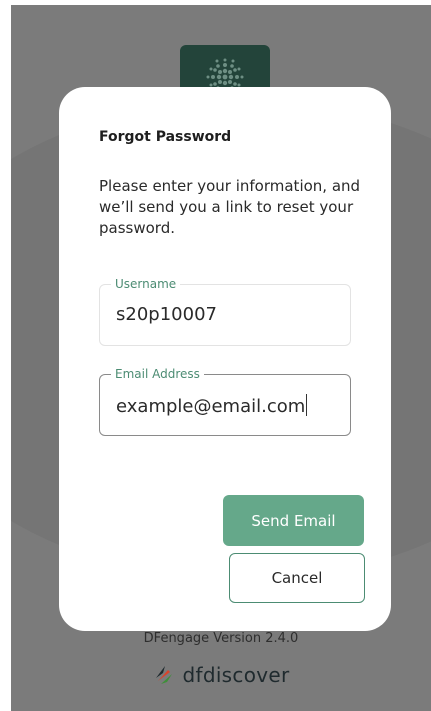 Image resolution: width=431 pixels, height=711 pixels. Describe the element at coordinates (236, 675) in the screenshot. I see `brand-name: dfdiscover` at that location.